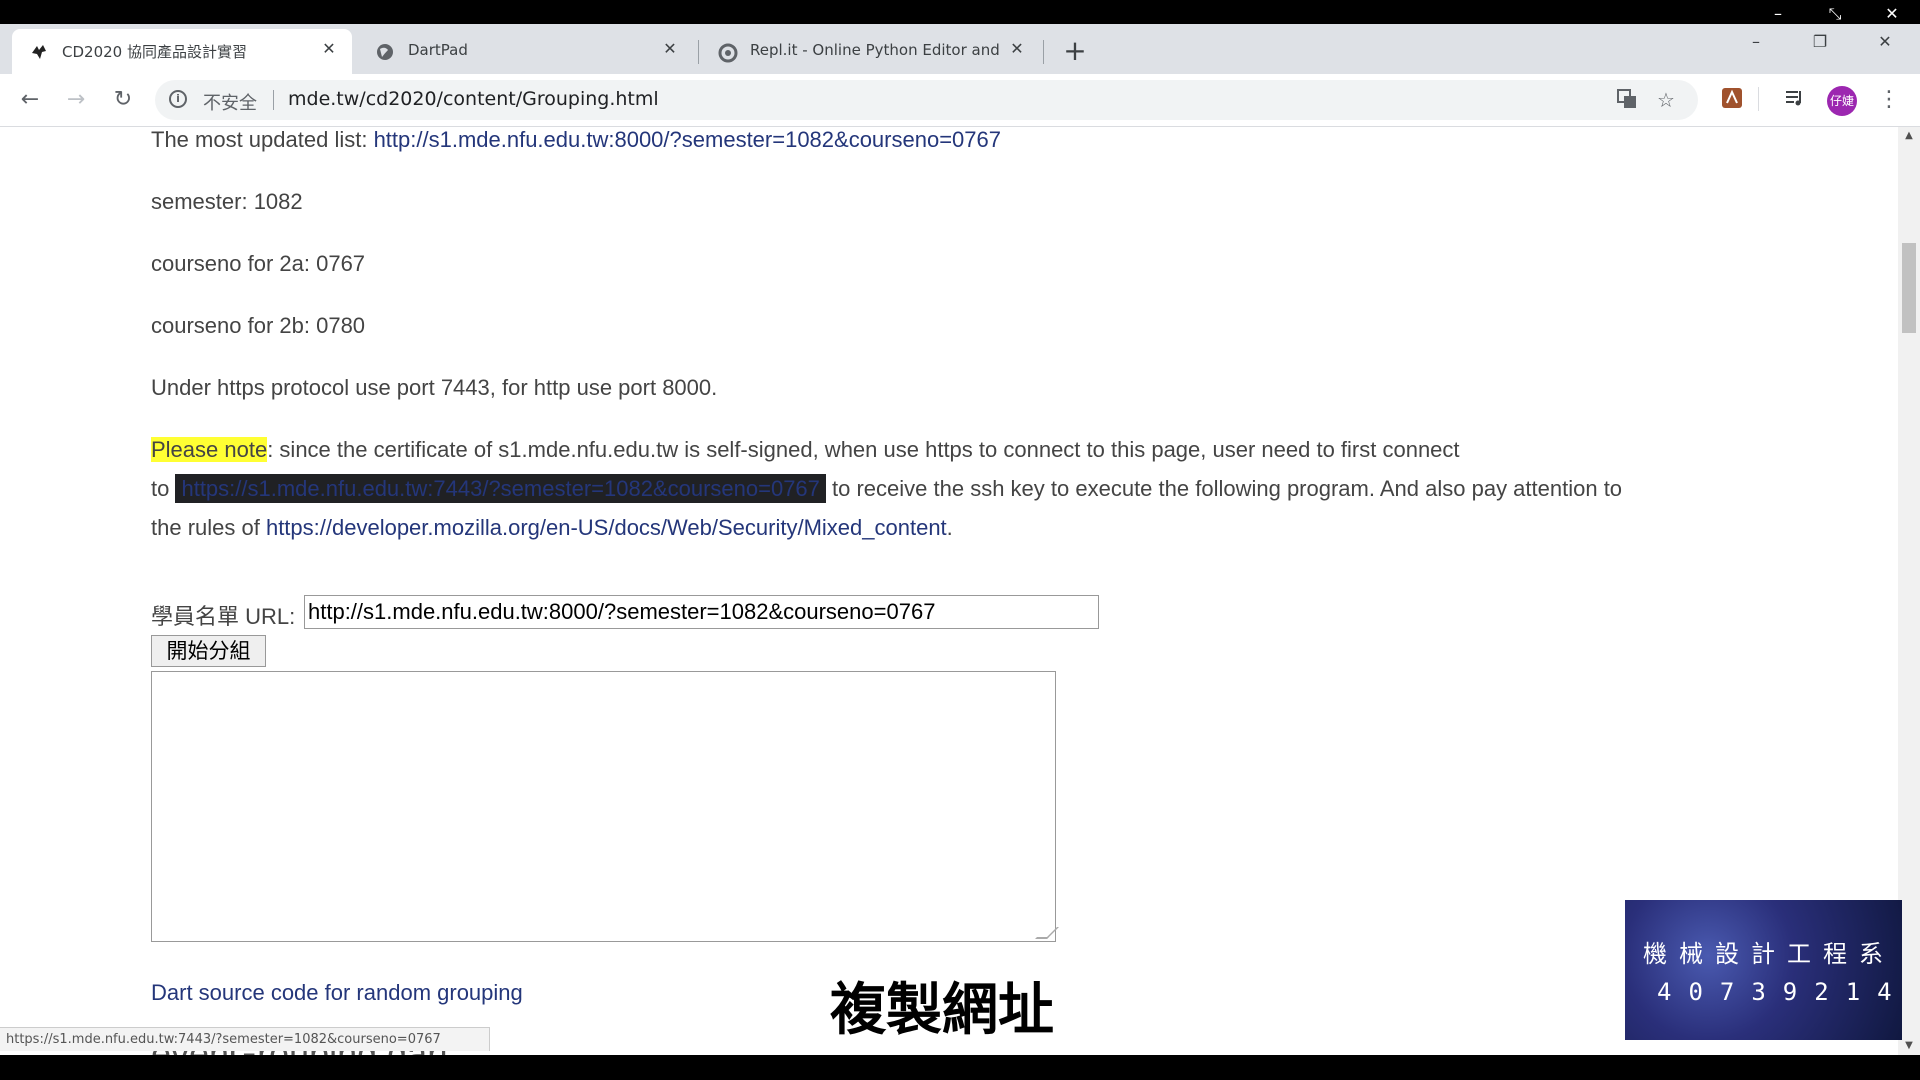  I want to click on maximize-icon: ❐, so click(1820, 41).